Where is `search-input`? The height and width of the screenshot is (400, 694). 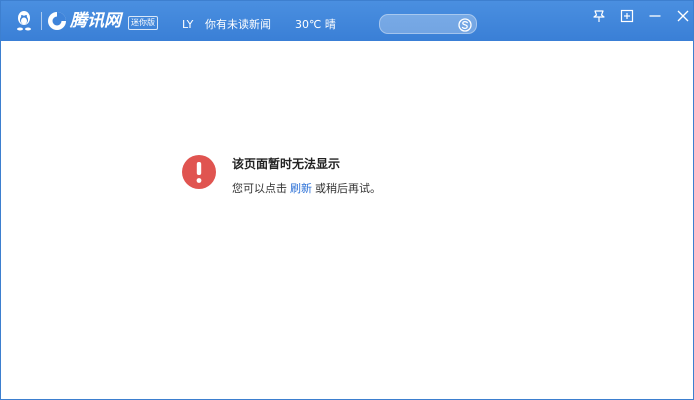 search-input is located at coordinates (421, 24).